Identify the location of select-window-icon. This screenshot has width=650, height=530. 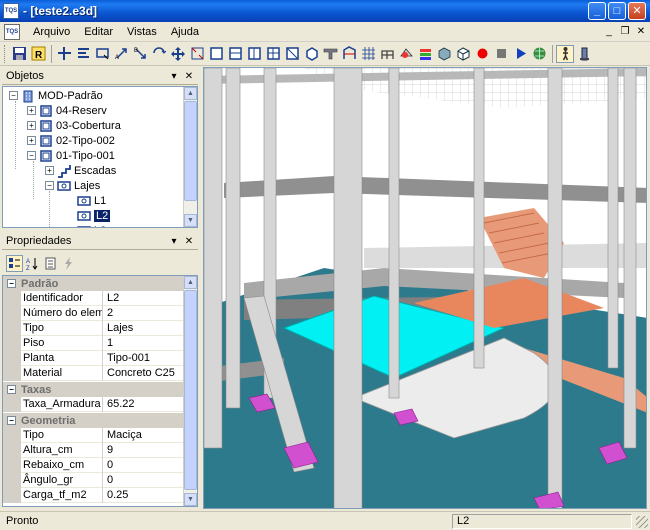
(102, 54).